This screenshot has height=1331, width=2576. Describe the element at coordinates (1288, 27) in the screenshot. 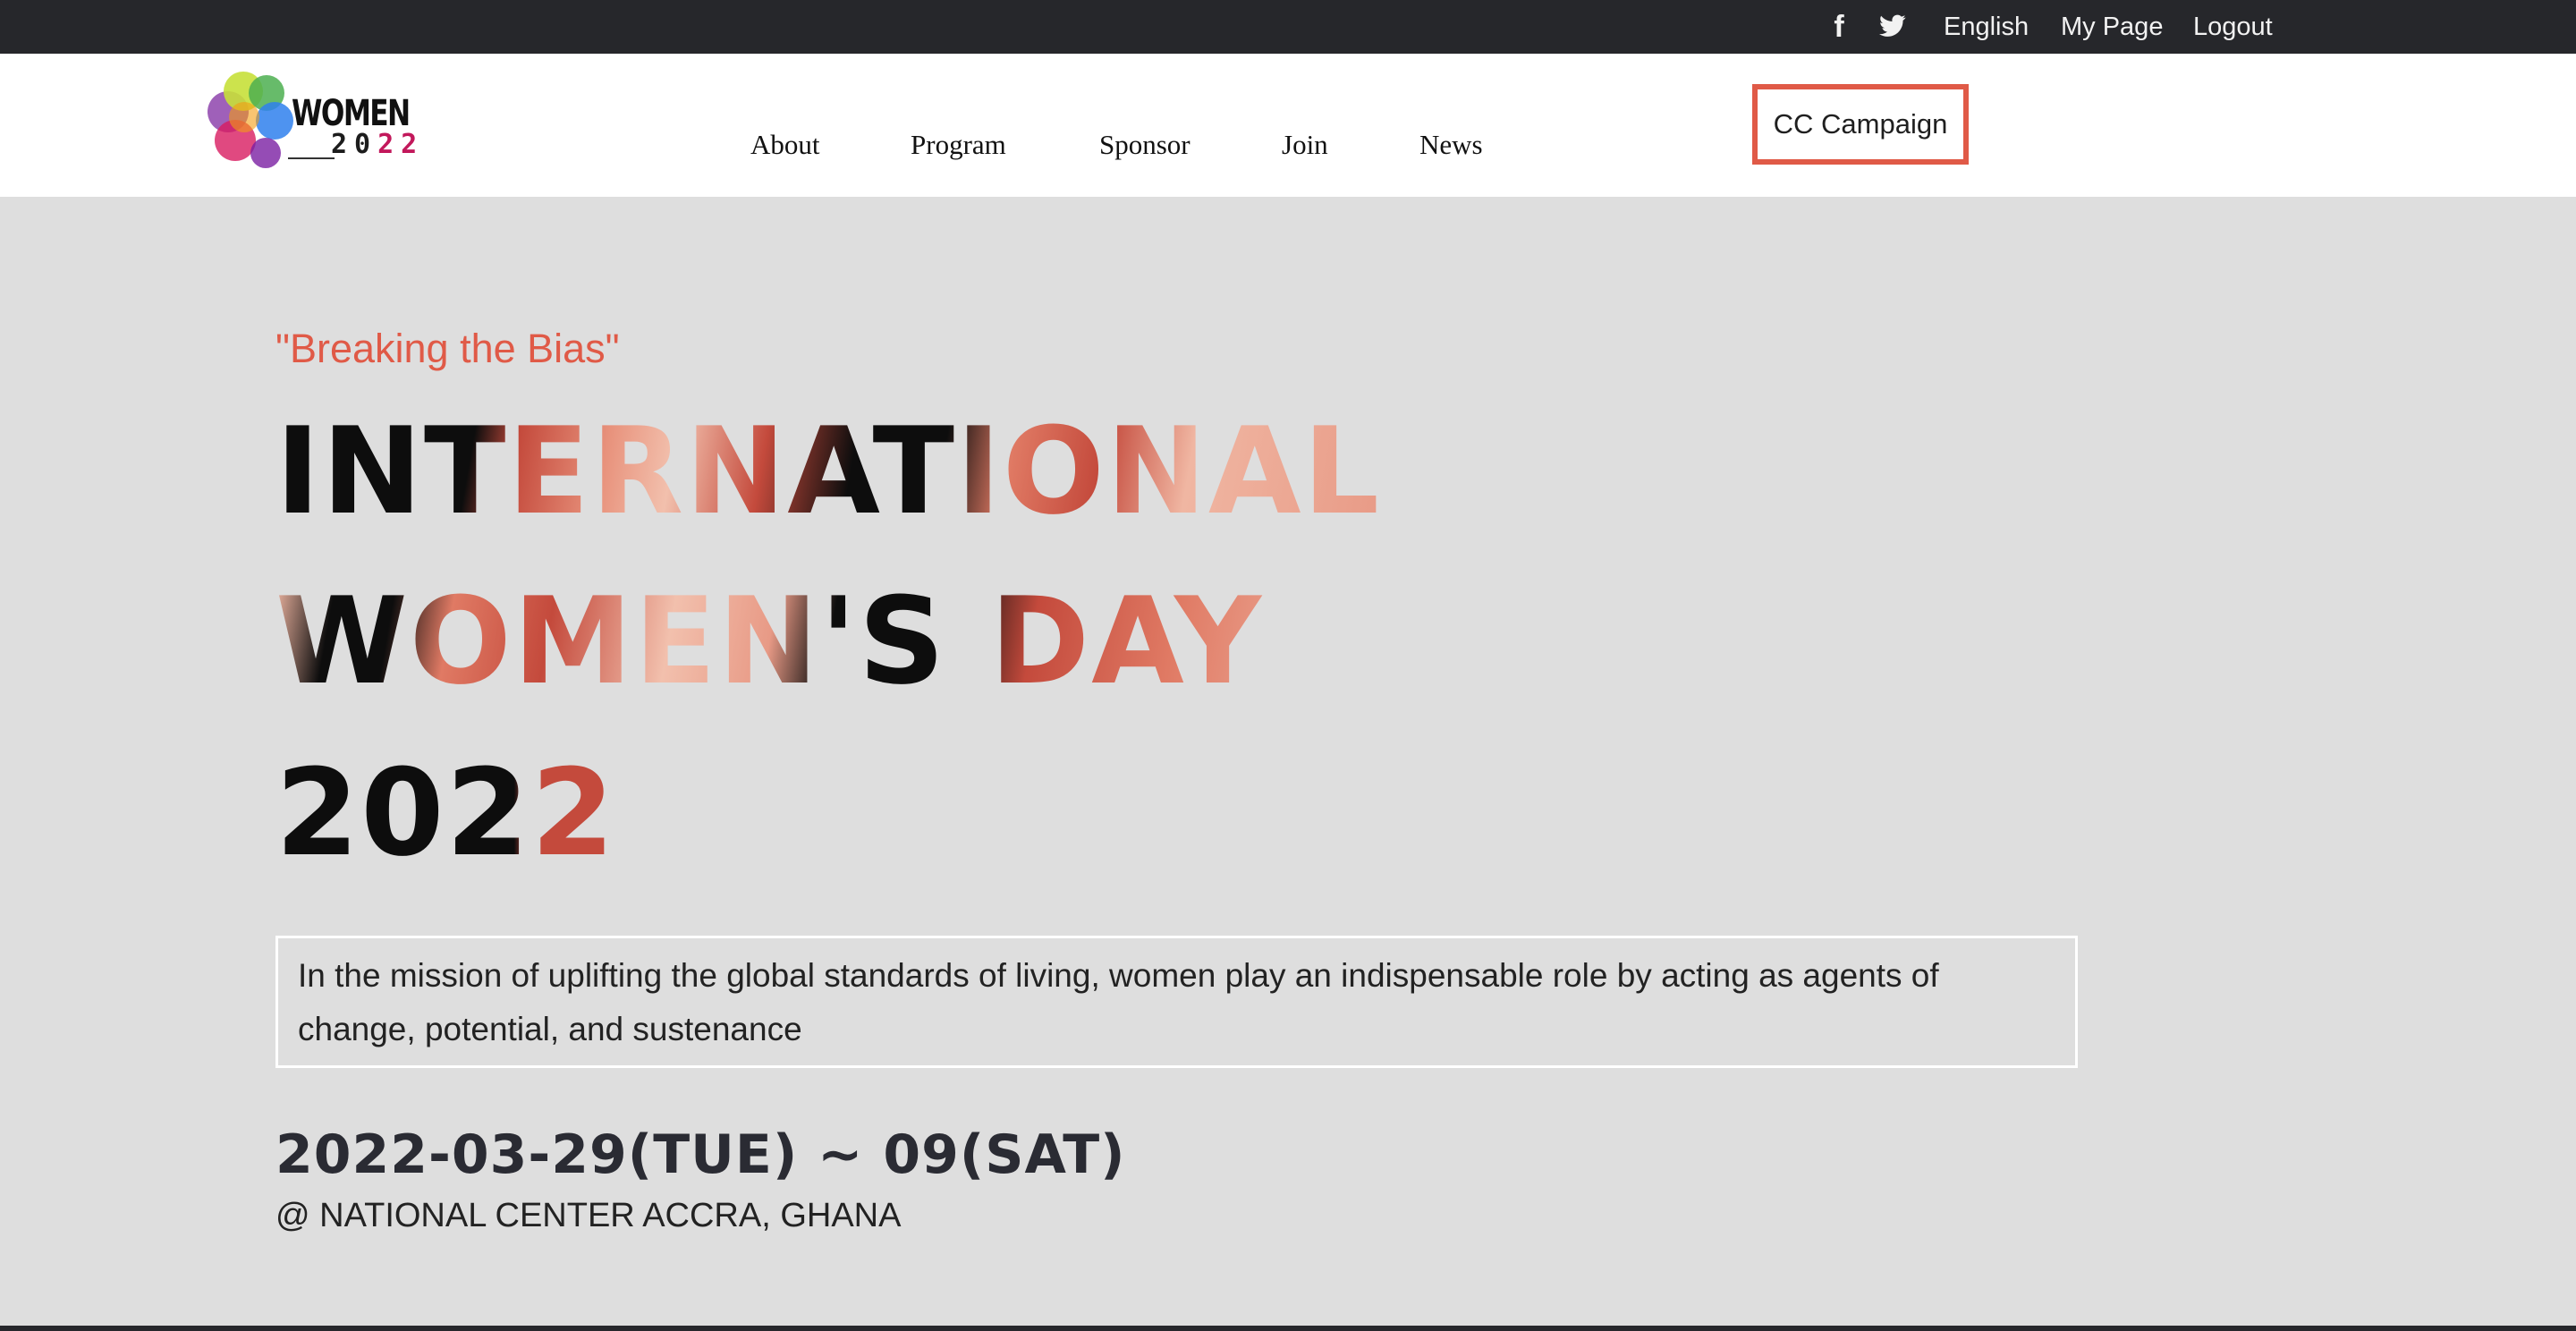

I see `top-utility-bar: f English My Page Logout` at that location.